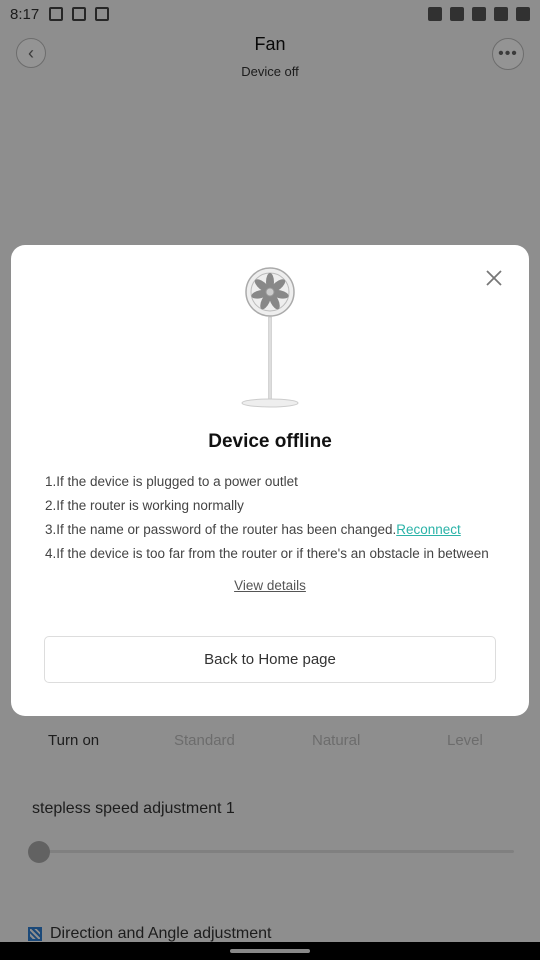 This screenshot has height=960, width=540. I want to click on reason-item: 2.If the router is working normally, so click(144, 505).